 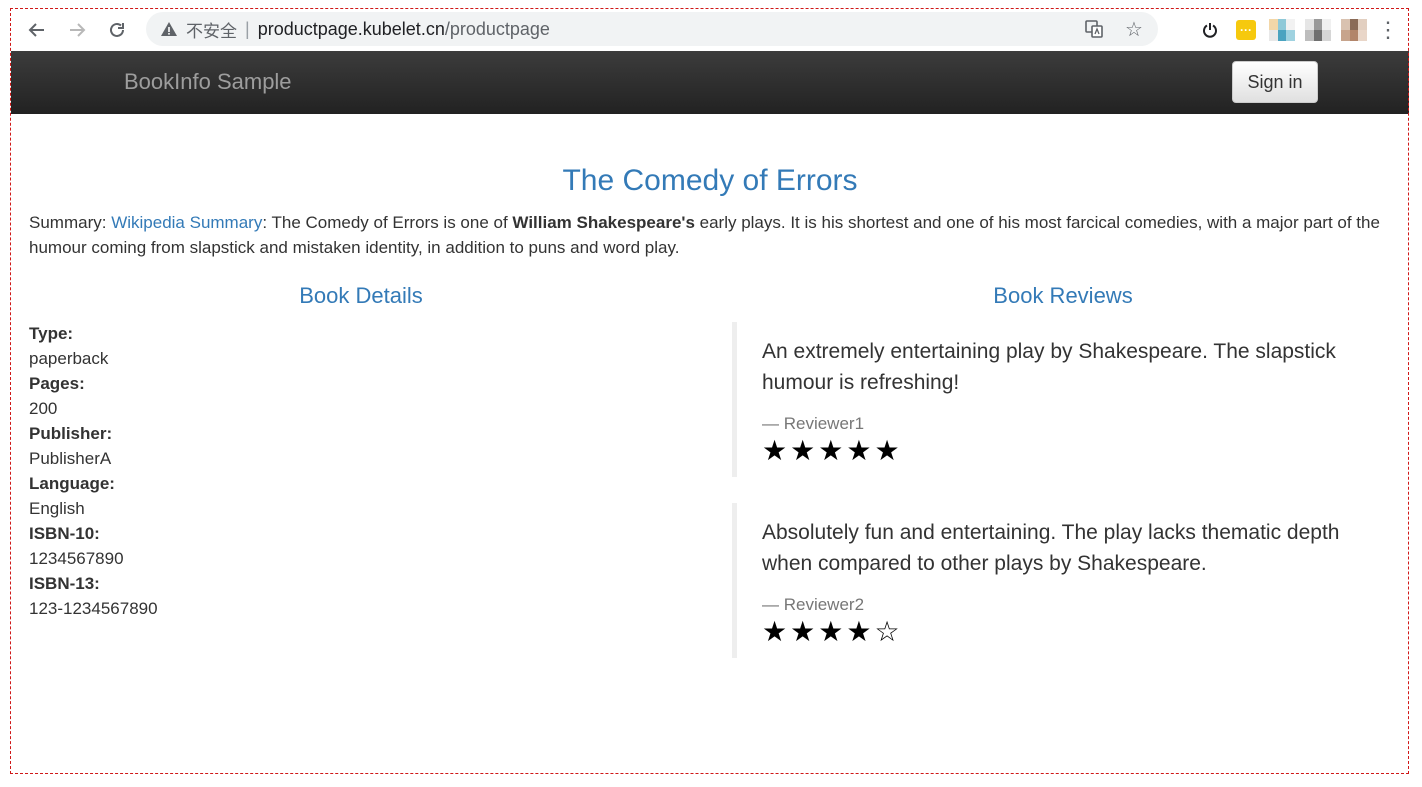 What do you see at coordinates (69, 358) in the screenshot?
I see `type-value: paperback` at bounding box center [69, 358].